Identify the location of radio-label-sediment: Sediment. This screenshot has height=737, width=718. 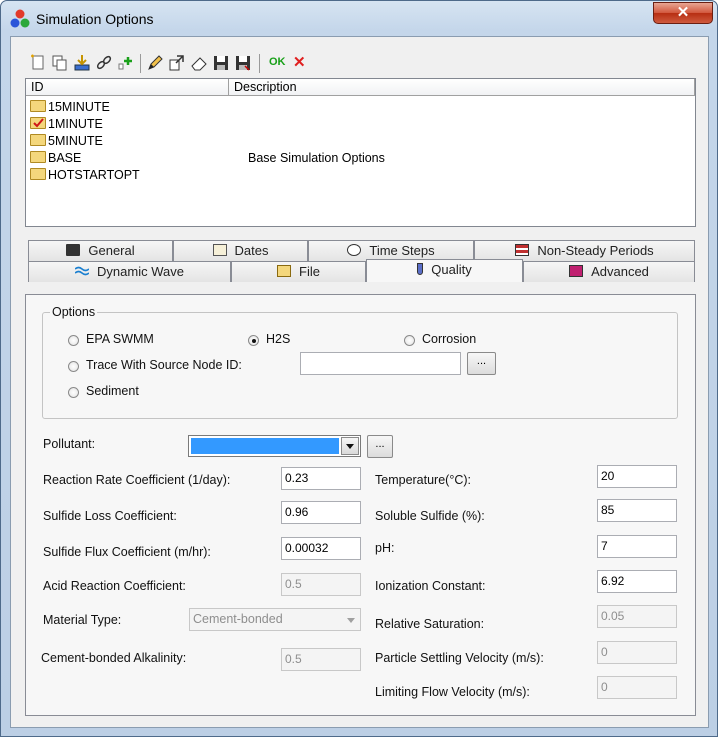
(112, 391).